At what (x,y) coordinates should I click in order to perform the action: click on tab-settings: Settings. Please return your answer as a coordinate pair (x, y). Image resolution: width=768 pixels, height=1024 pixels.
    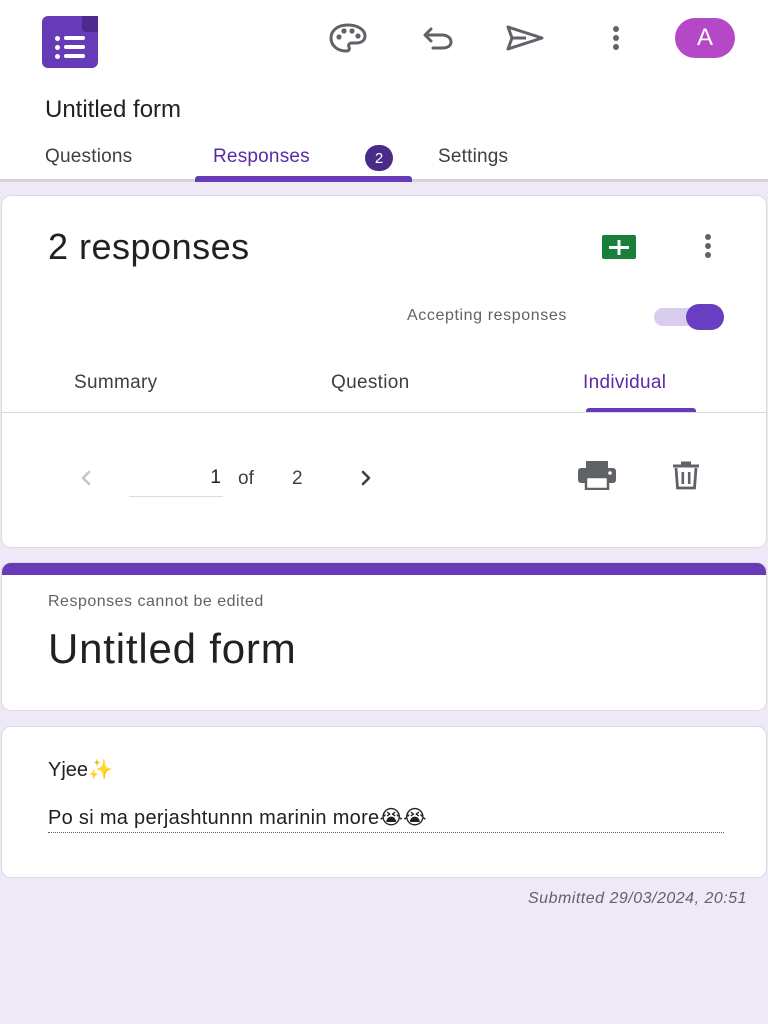
    Looking at the image, I should click on (473, 157).